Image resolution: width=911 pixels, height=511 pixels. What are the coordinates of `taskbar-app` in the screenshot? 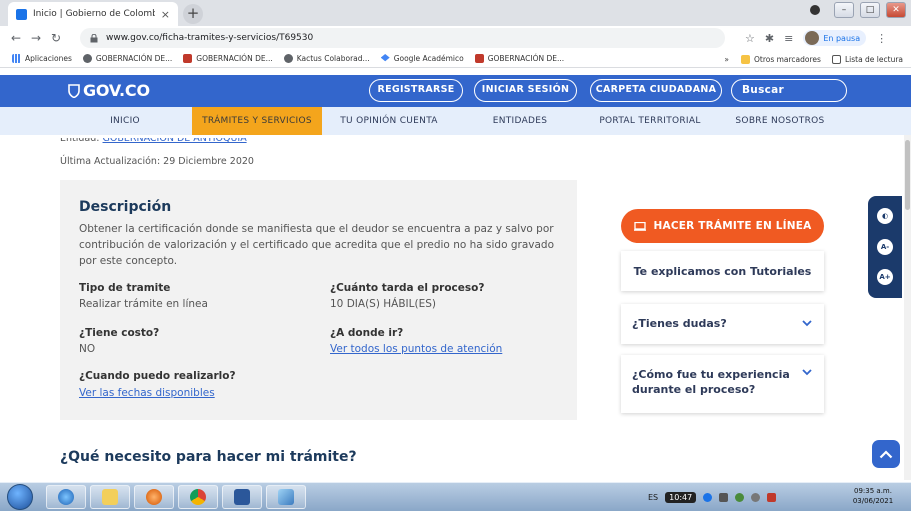 It's located at (286, 497).